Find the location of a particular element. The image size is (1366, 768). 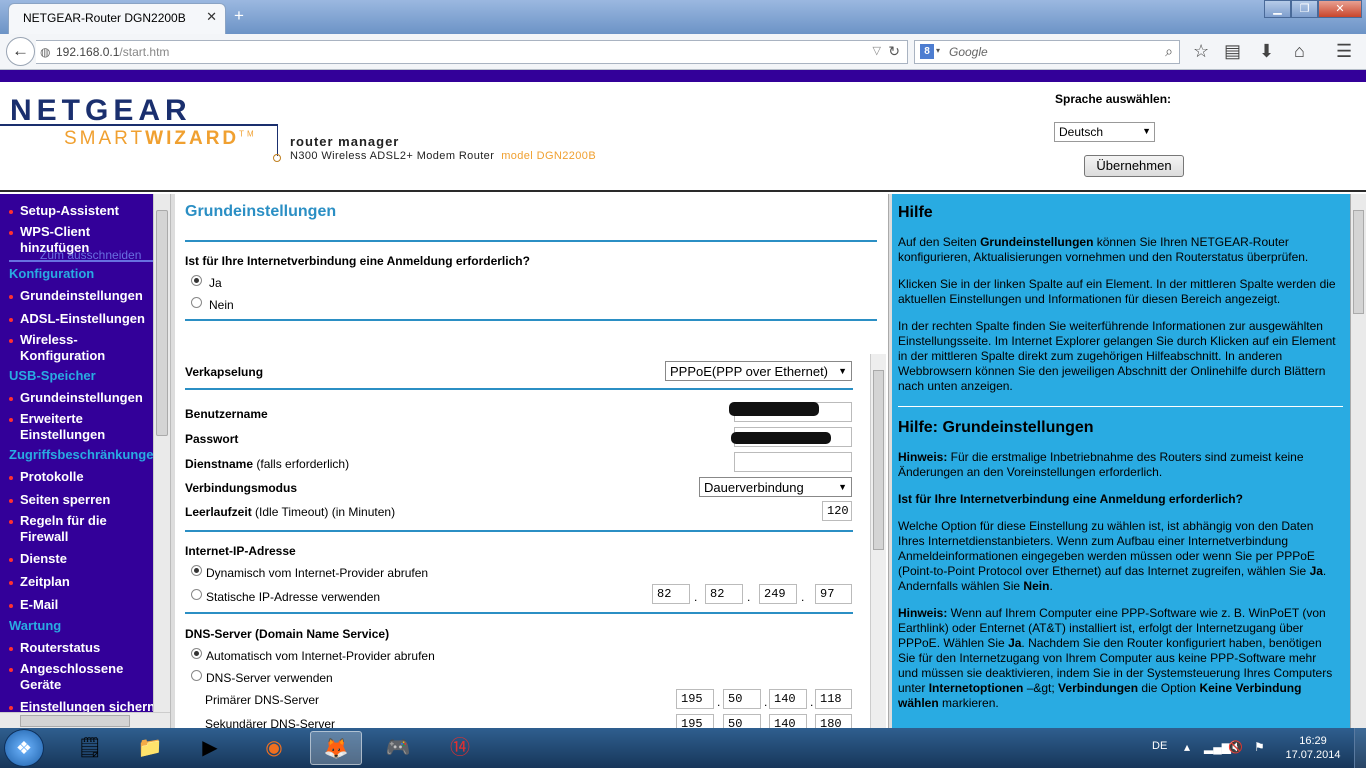

ip-static-radio is located at coordinates (196, 594).